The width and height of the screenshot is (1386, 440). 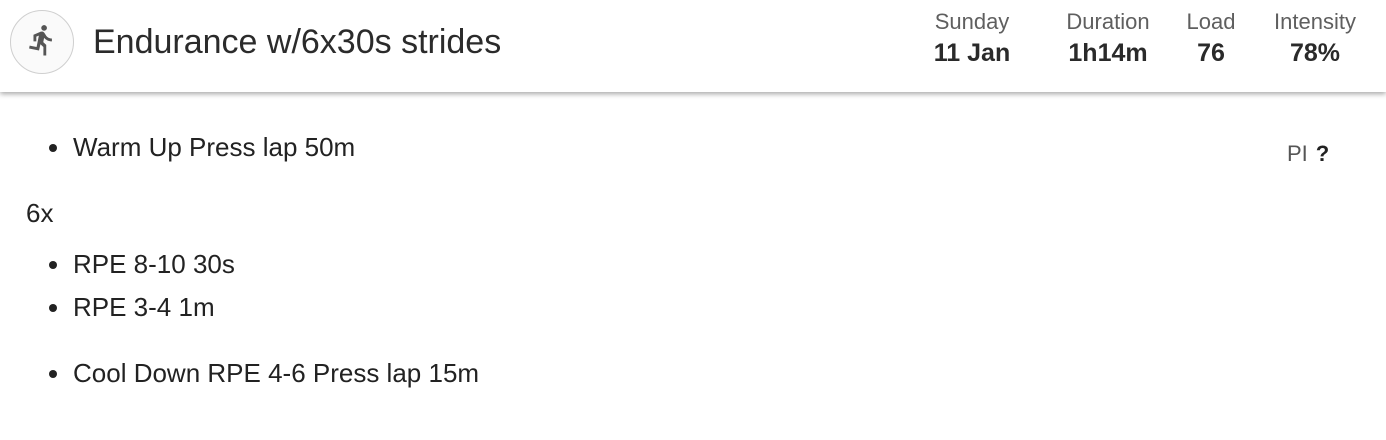 I want to click on stat-intensity: Intensity 78%, so click(x=1315, y=39).